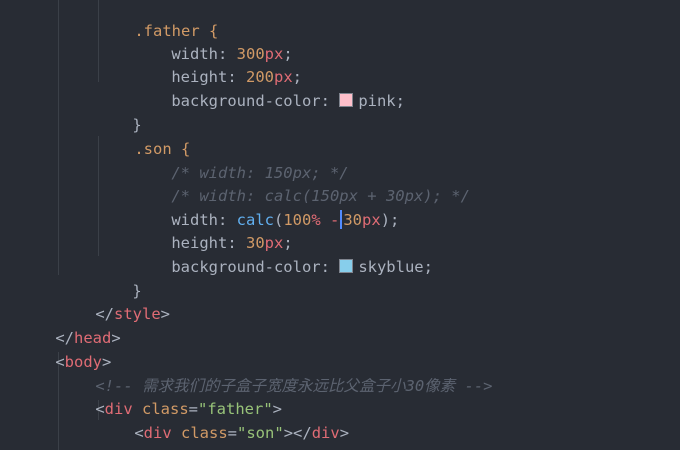 Image resolution: width=680 pixels, height=450 pixels. I want to click on color-swatch-skyblue, so click(346, 266).